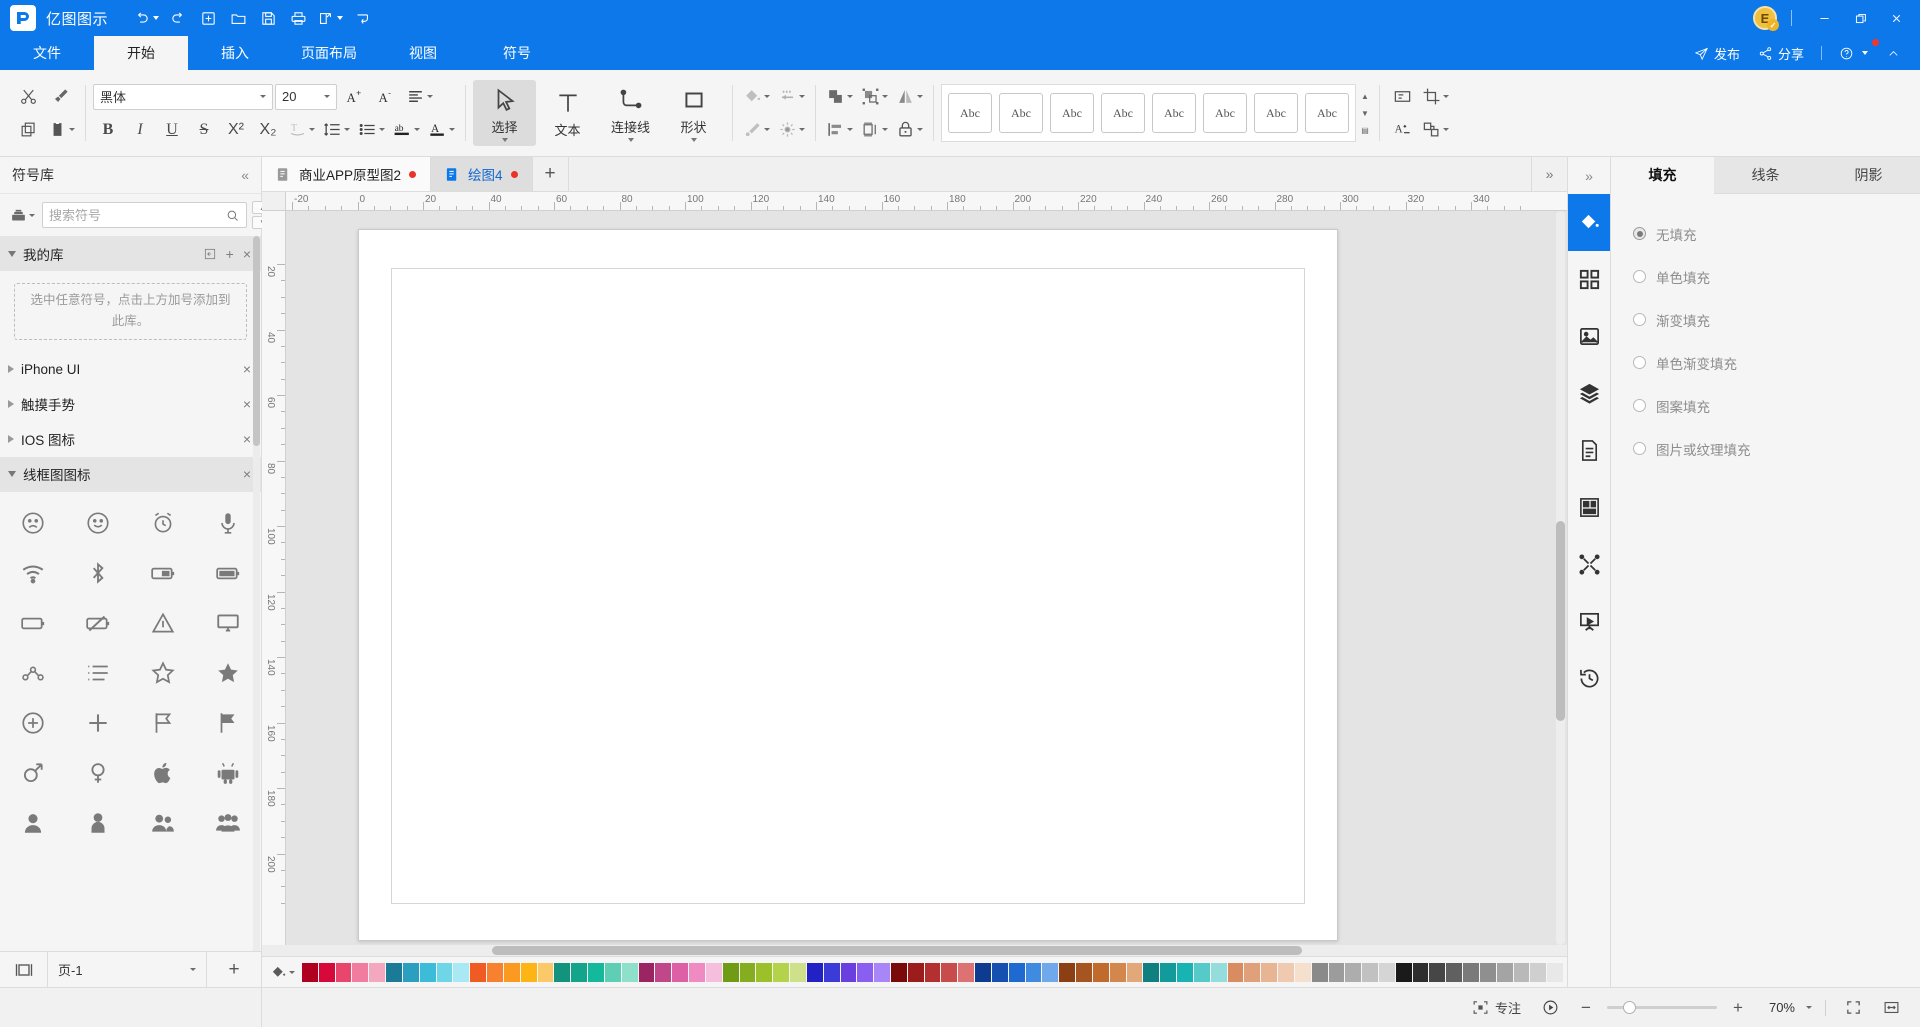 Image resolution: width=1920 pixels, height=1027 pixels. What do you see at coordinates (1809, 1007) in the screenshot?
I see `chevron-down-icon` at bounding box center [1809, 1007].